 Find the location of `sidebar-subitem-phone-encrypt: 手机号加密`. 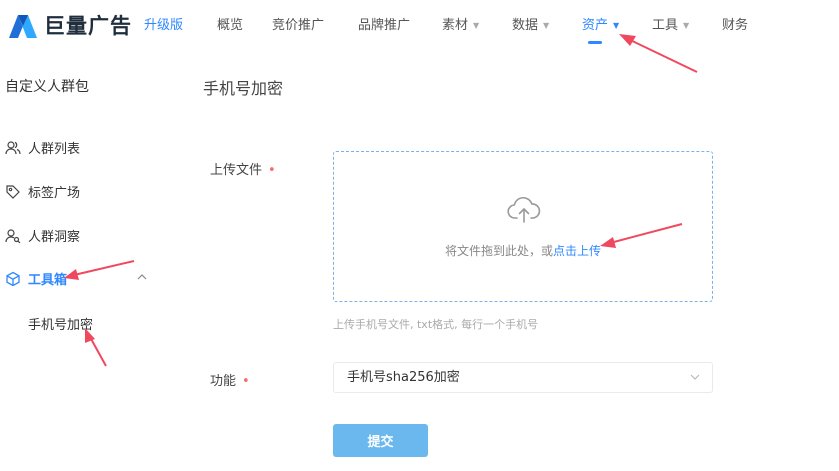

sidebar-subitem-phone-encrypt: 手机号加密 is located at coordinates (60, 323).